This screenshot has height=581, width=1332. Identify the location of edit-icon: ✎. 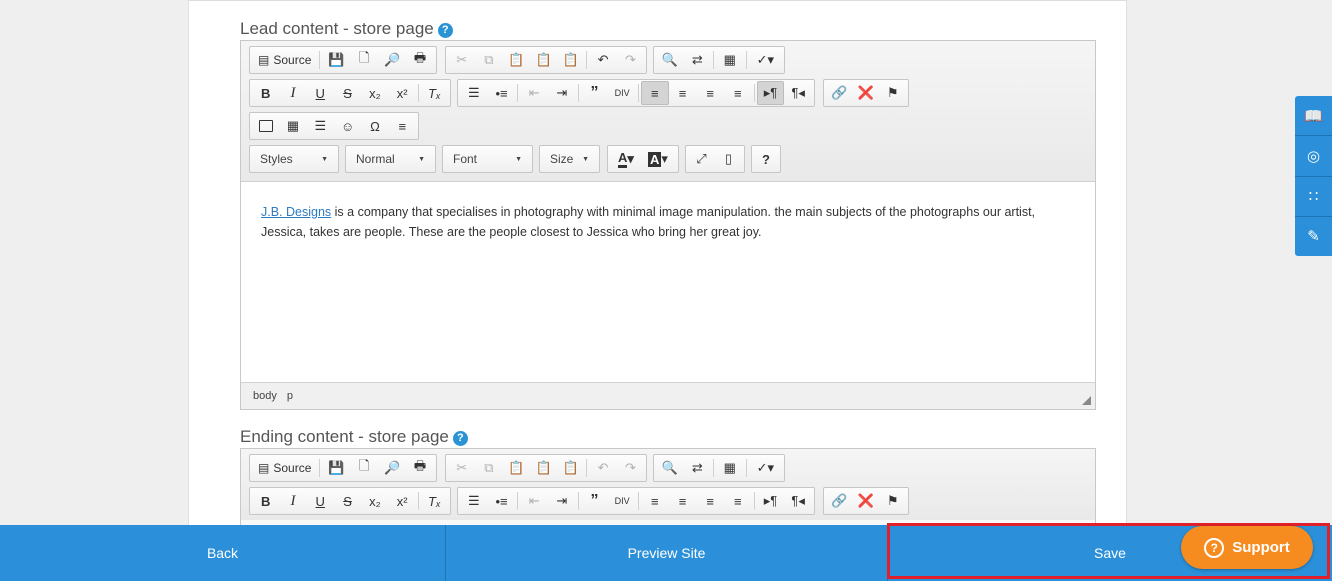
(1313, 236).